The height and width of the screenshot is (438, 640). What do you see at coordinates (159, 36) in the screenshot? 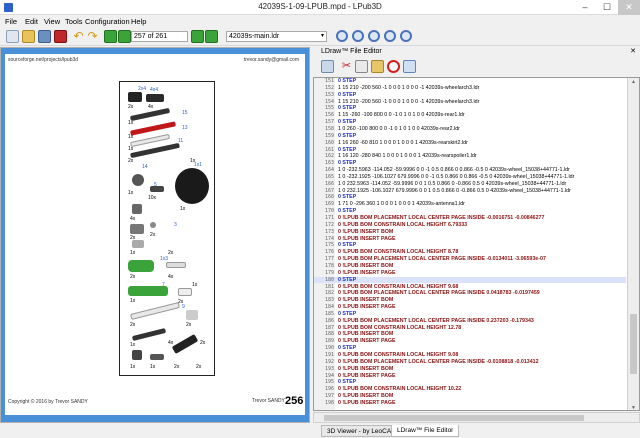
I see `page-number-input: 257 of 261` at bounding box center [159, 36].